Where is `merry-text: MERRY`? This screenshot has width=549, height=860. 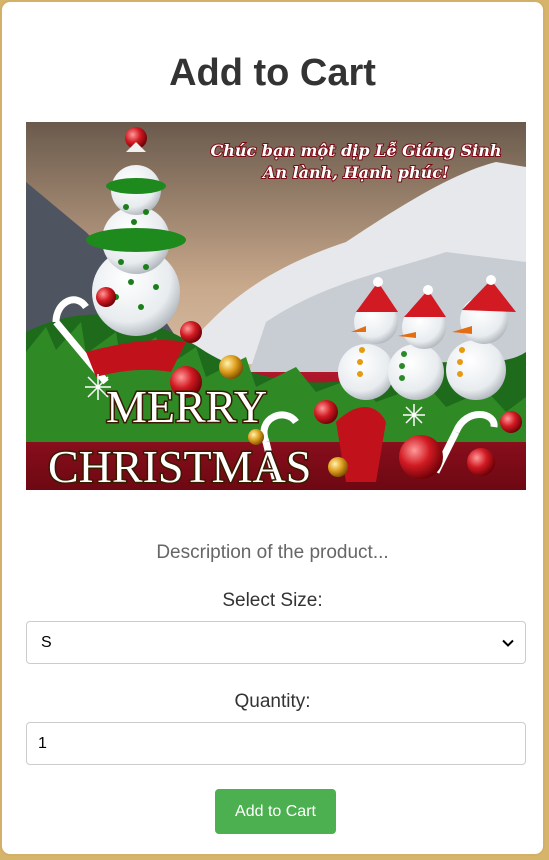 merry-text: MERRY is located at coordinates (186, 406).